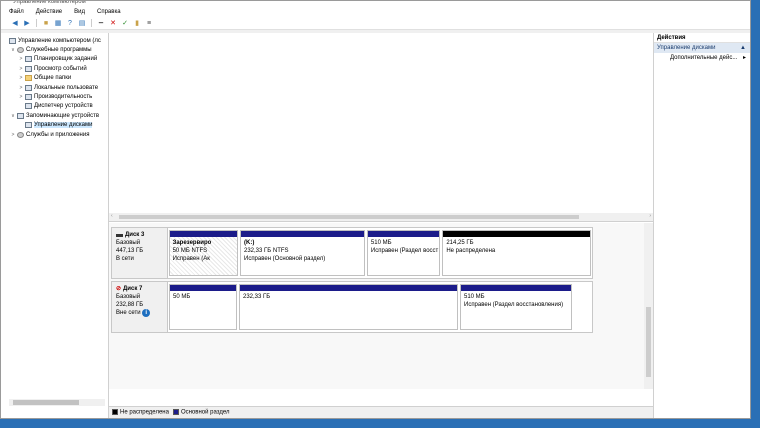 Image resolution: width=760 pixels, height=428 pixels. I want to click on tree-item: > Службы и приложения, so click(54, 134).